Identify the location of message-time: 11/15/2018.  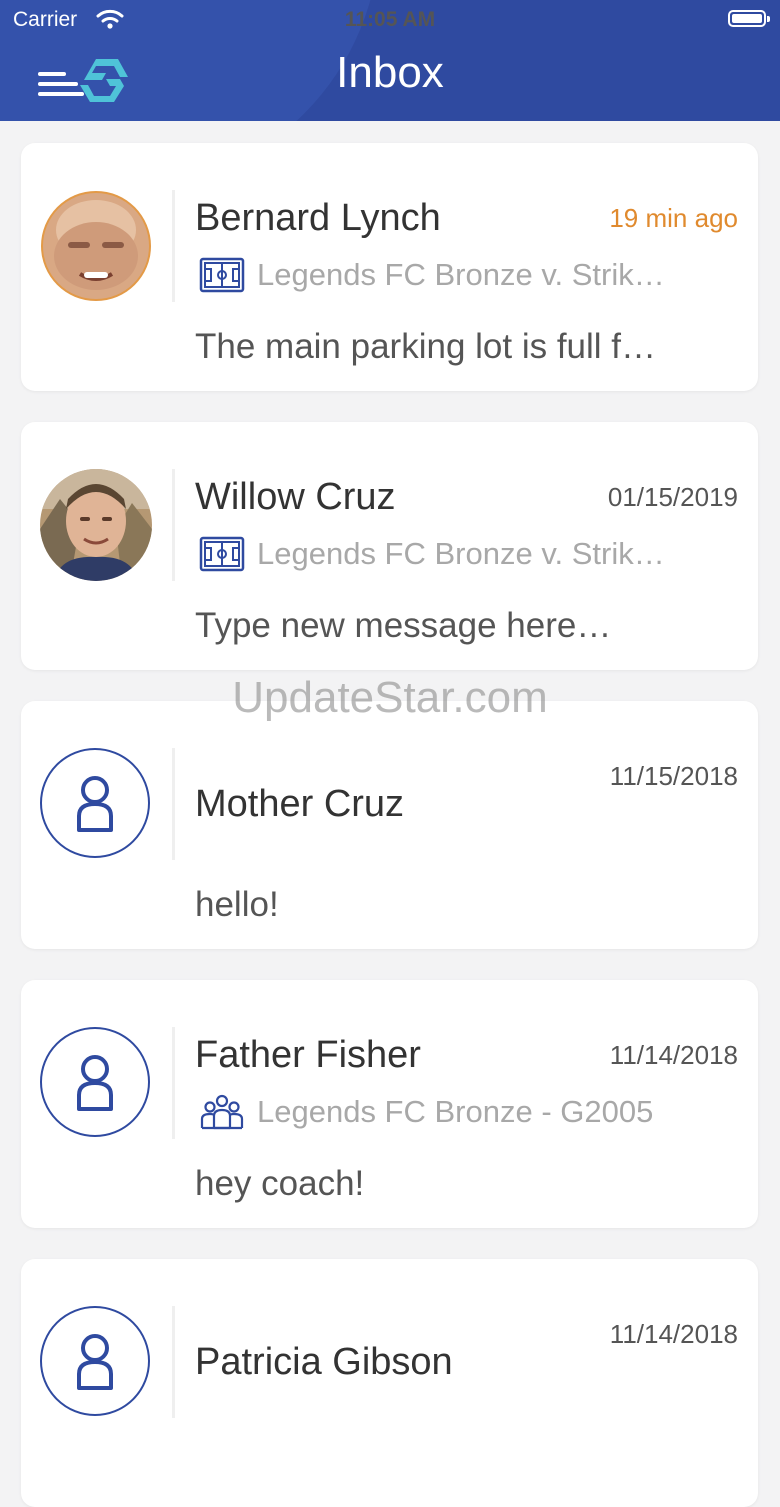
(673, 776).